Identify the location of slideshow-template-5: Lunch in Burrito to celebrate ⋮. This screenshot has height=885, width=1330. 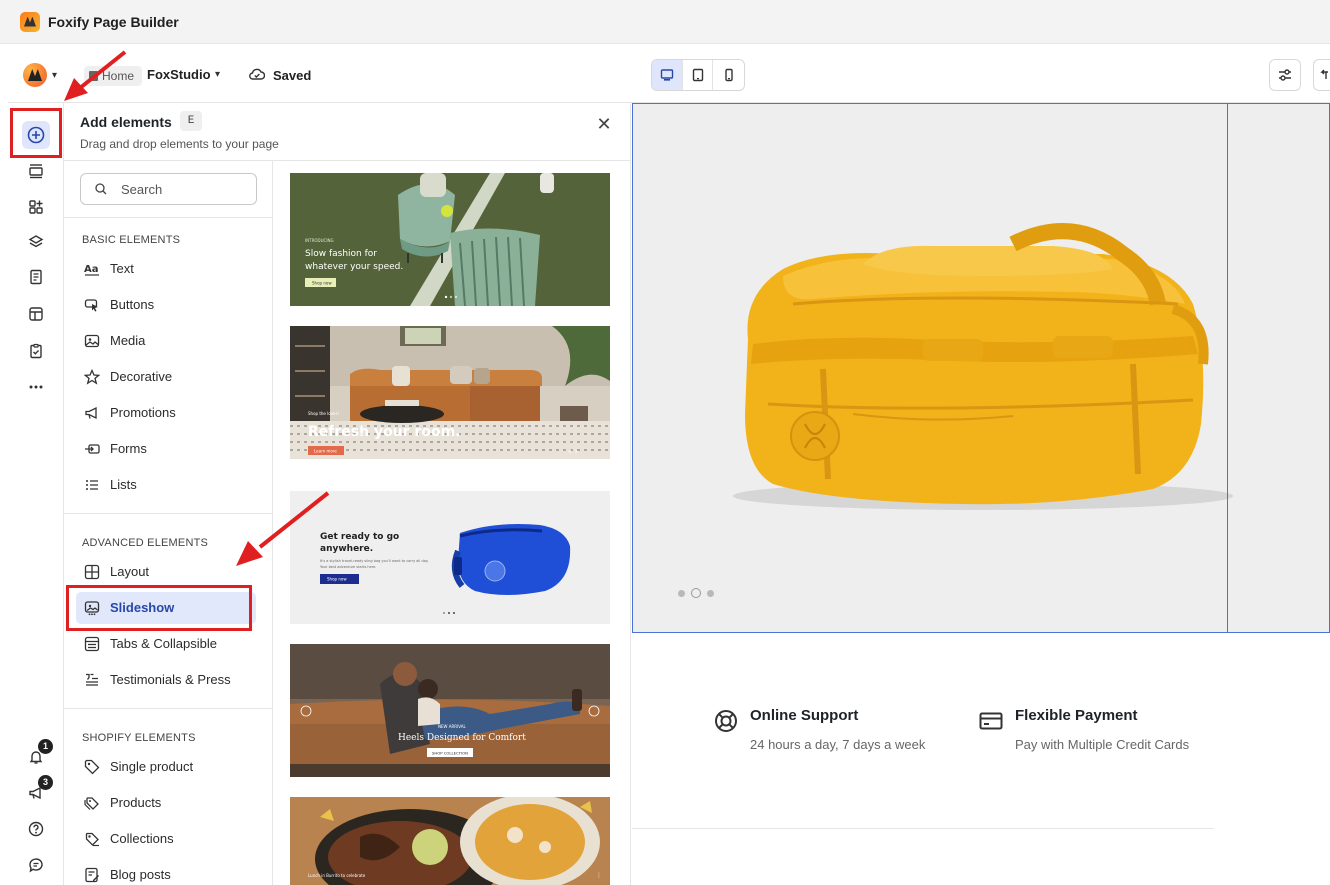
(450, 841).